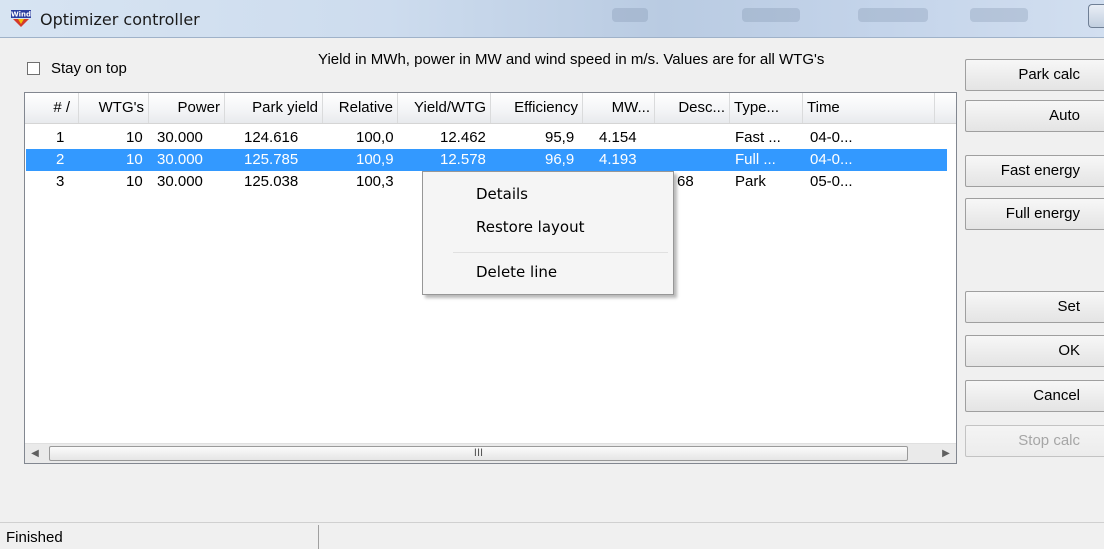  What do you see at coordinates (537, 108) in the screenshot?
I see `column-header-efficiency: Efficiency` at bounding box center [537, 108].